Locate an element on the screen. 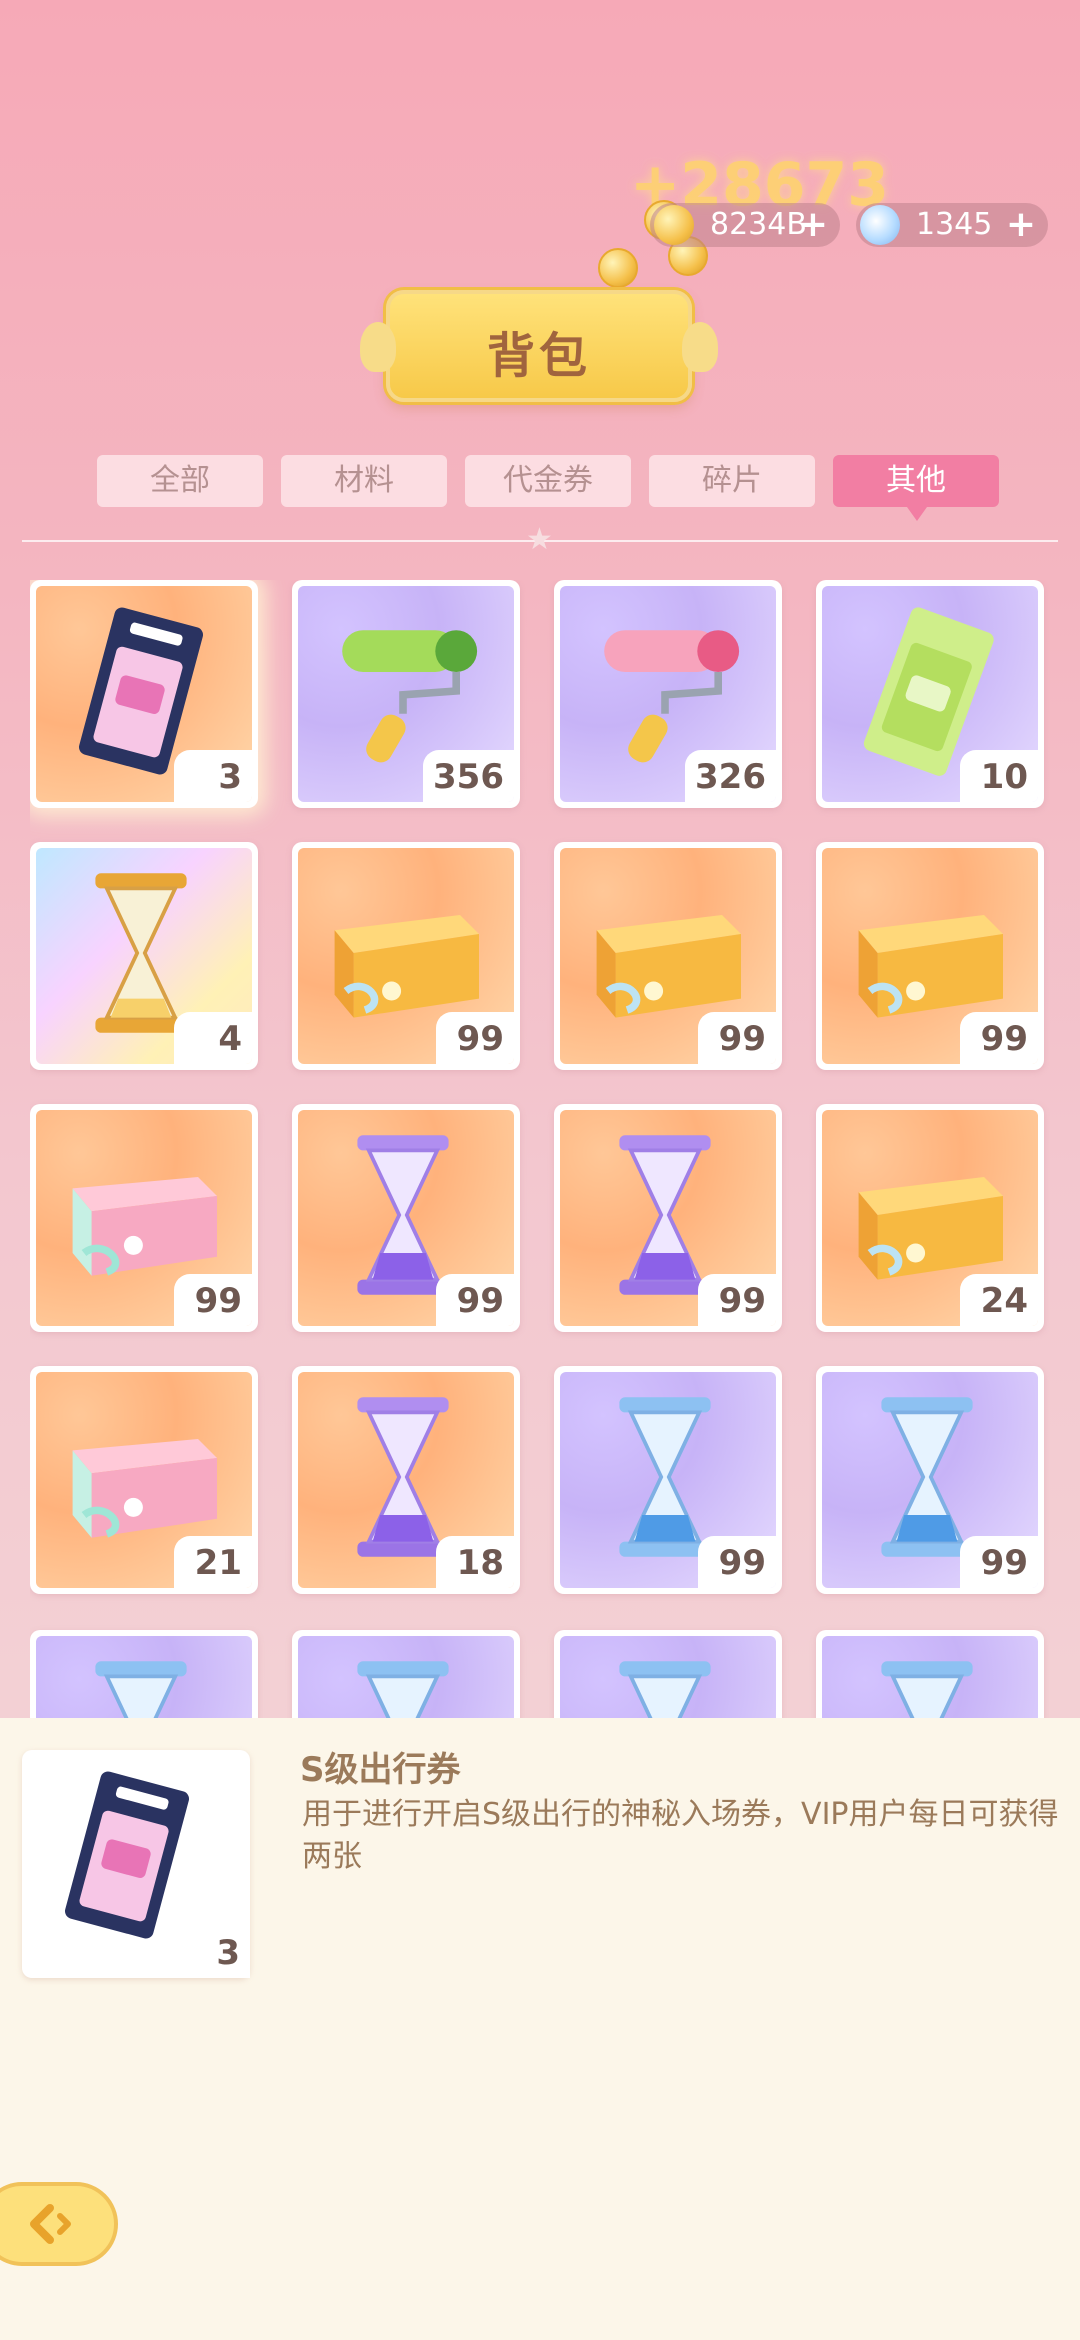  item-frame: 10 is located at coordinates (930, 694).